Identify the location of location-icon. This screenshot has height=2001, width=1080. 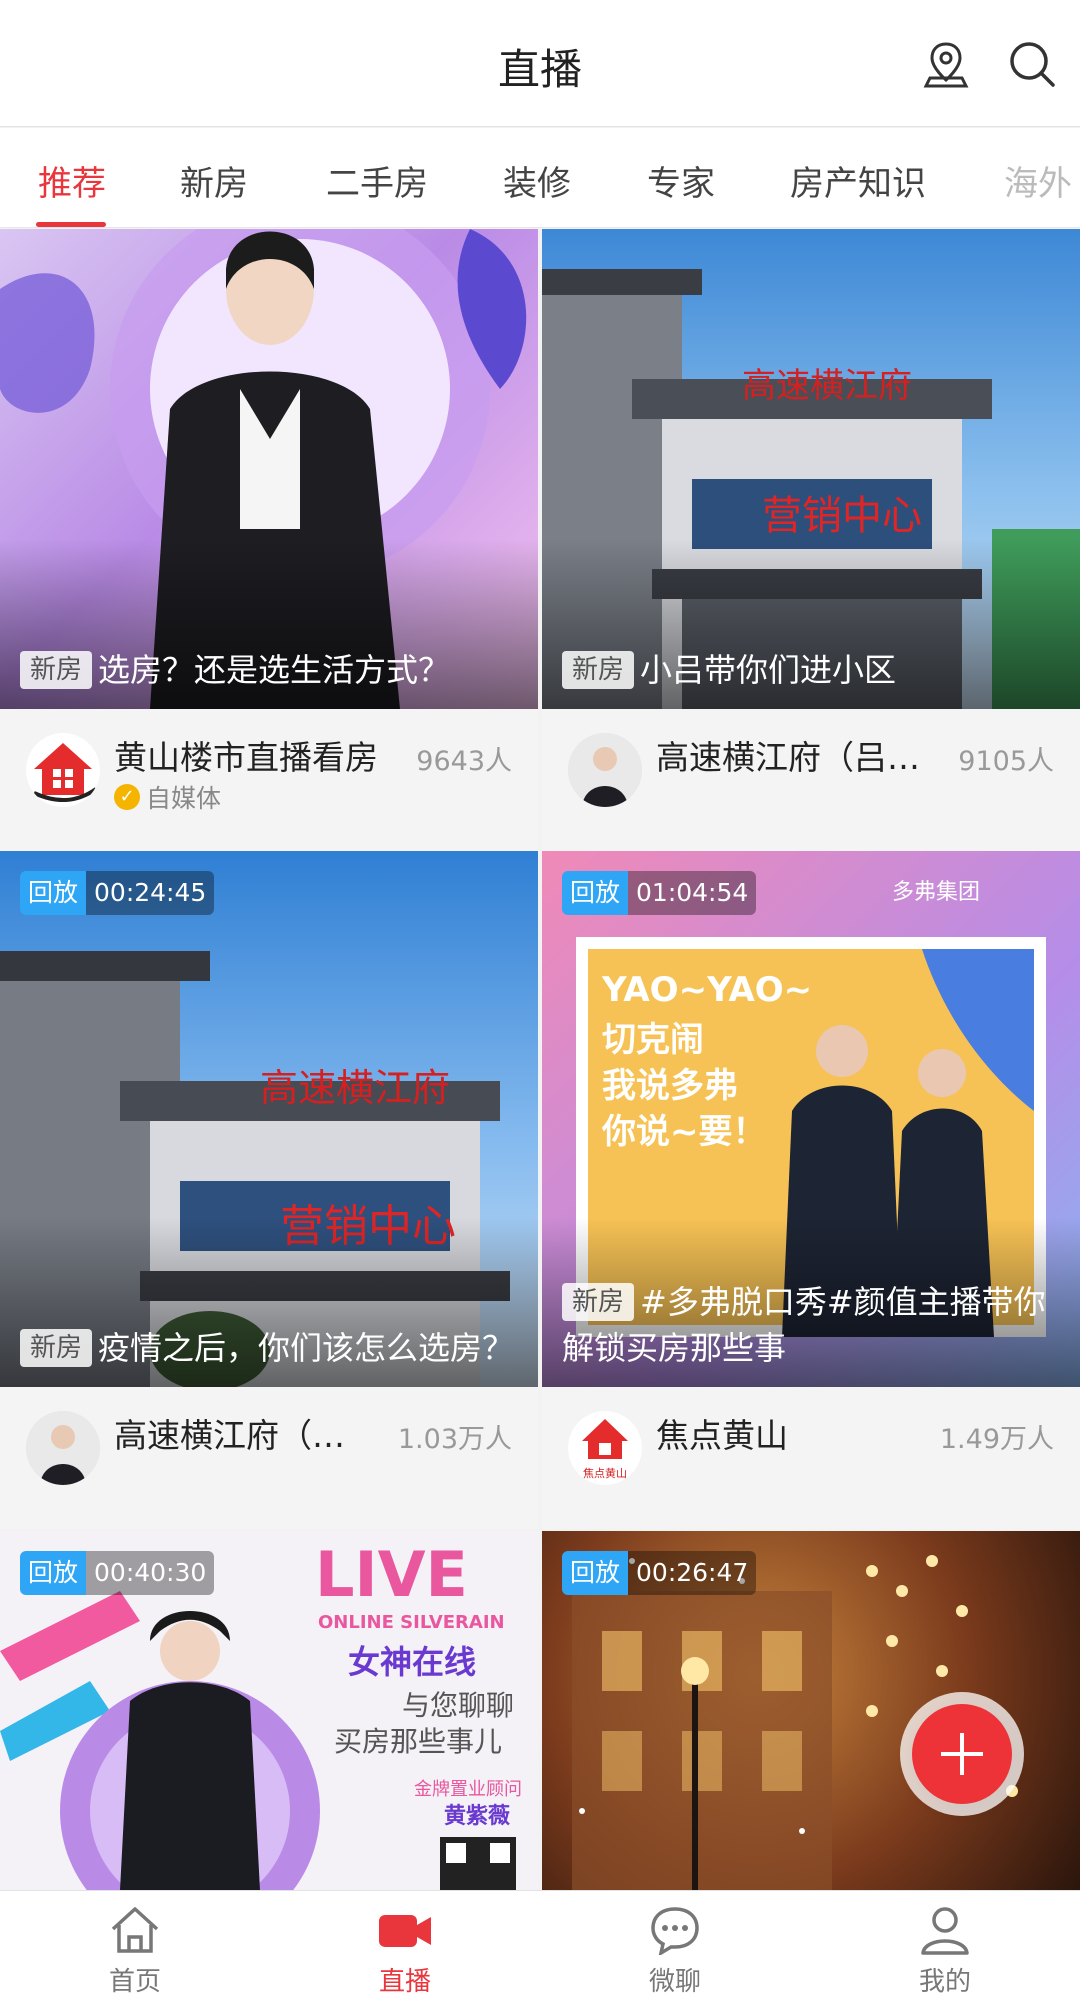
(946, 64).